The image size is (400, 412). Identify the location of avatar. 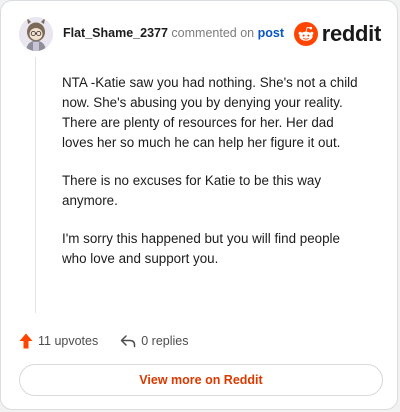
(36, 34).